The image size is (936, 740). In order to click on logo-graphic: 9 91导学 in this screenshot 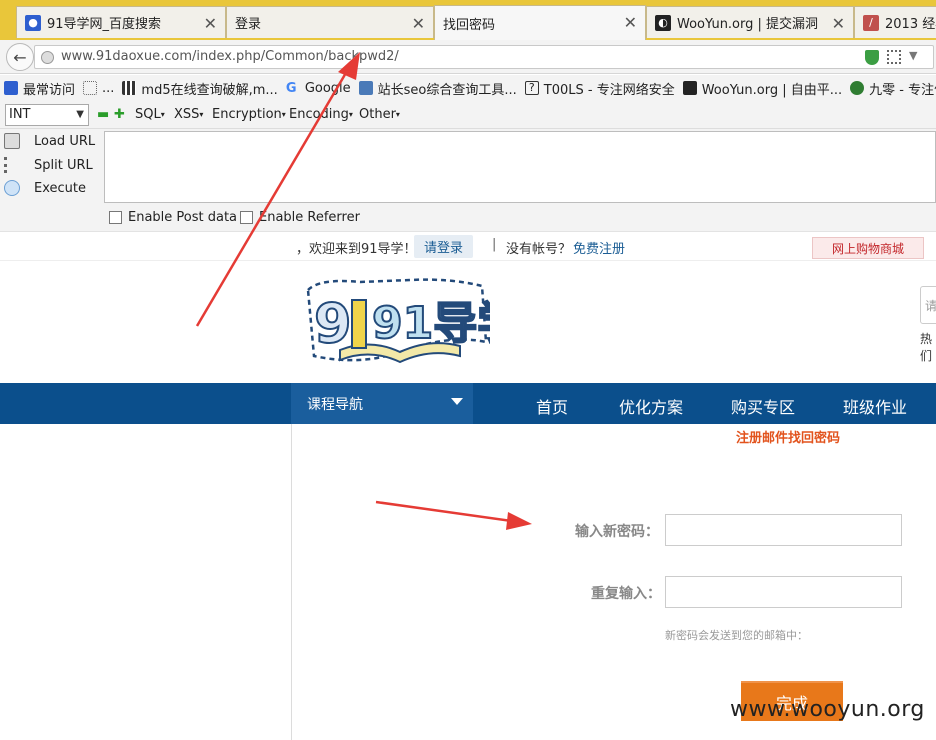, I will do `click(414, 321)`.